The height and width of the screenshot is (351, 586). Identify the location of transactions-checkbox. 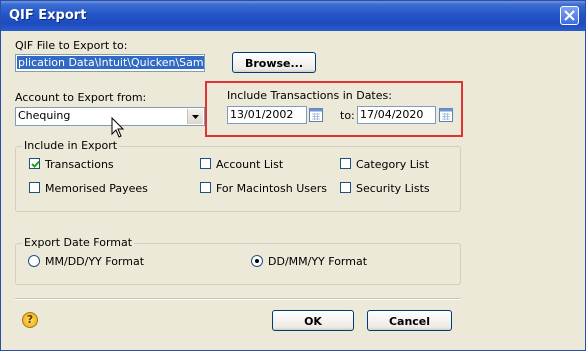
(34, 163).